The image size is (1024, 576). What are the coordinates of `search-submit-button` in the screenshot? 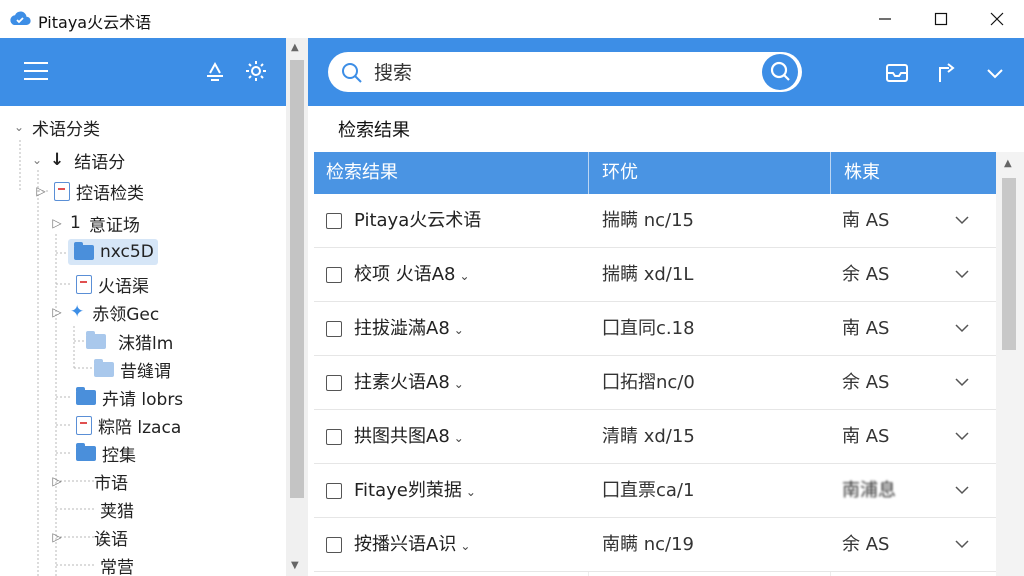 It's located at (780, 72).